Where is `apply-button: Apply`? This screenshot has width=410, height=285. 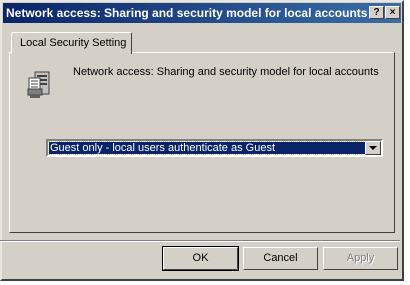 apply-button: Apply is located at coordinates (360, 258).